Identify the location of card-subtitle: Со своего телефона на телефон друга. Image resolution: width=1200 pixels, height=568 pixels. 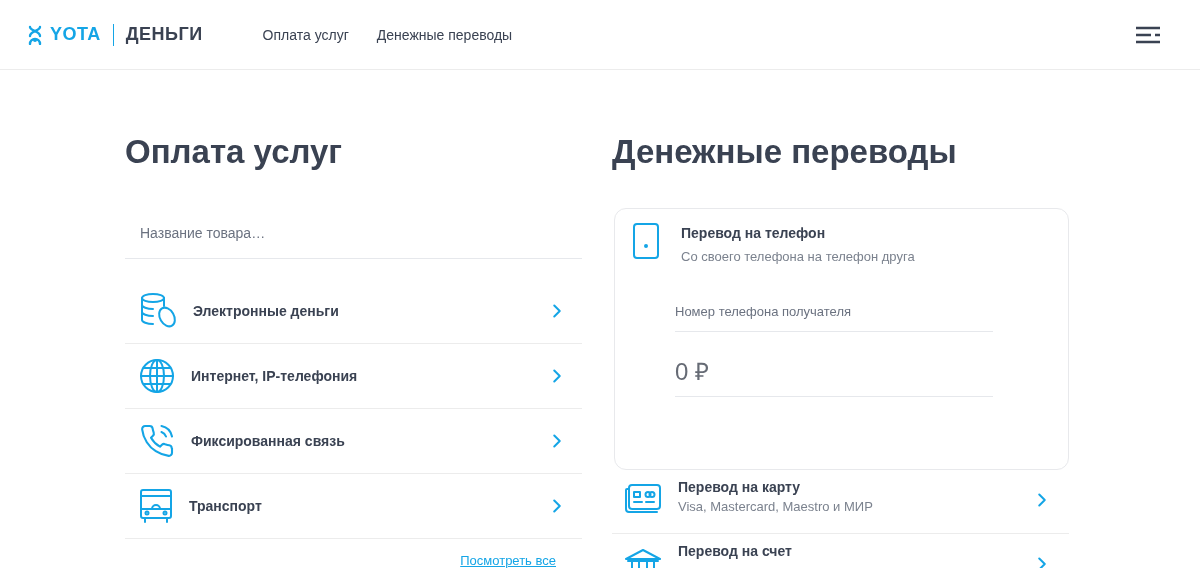
(798, 256).